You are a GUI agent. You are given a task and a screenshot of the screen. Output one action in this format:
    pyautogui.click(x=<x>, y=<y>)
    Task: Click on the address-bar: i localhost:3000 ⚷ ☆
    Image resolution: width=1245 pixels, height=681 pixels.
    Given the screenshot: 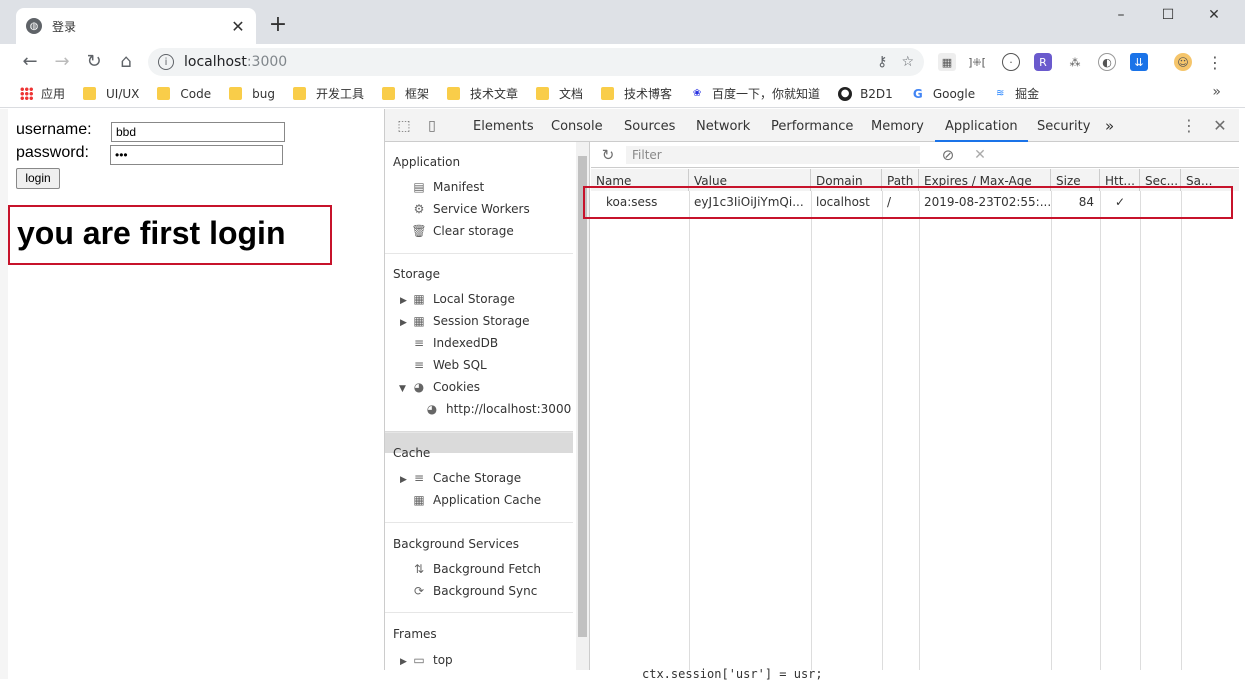 What is the action you would take?
    pyautogui.click(x=536, y=62)
    